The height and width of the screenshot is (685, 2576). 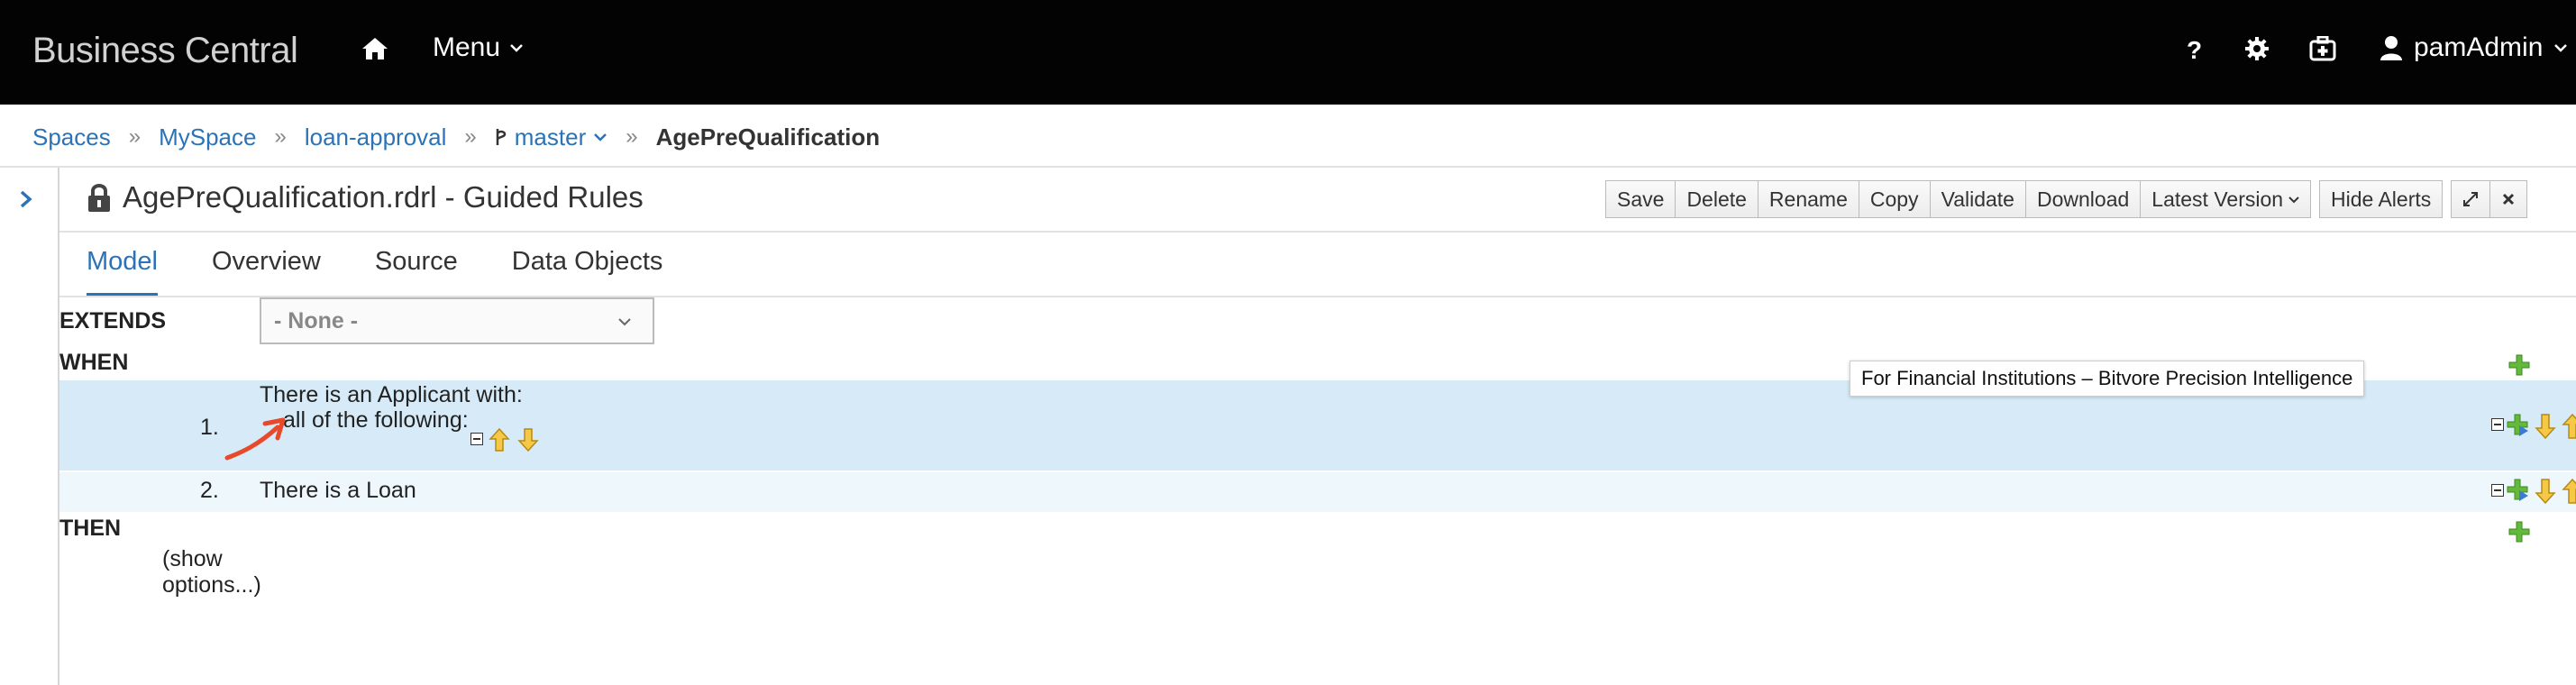 What do you see at coordinates (588, 272) in the screenshot?
I see `tab-data-objects: Data Objects` at bounding box center [588, 272].